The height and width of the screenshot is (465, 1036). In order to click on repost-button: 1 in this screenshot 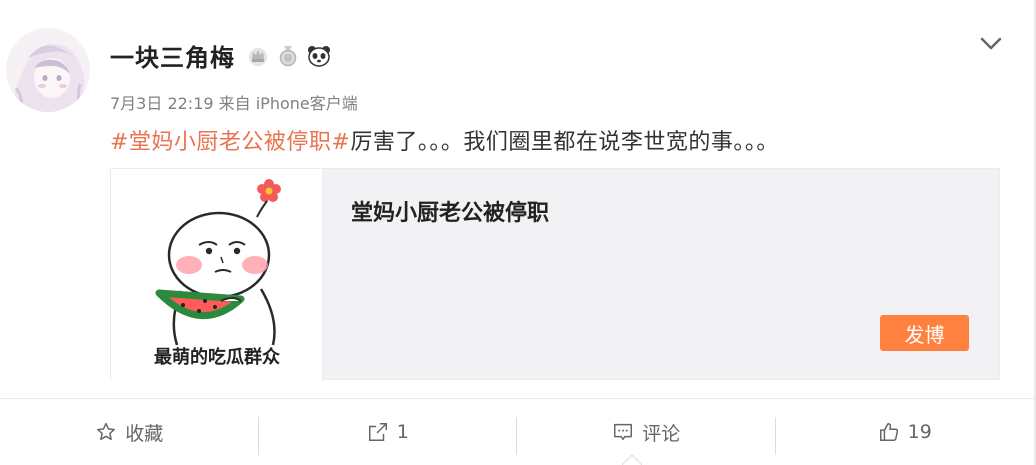, I will do `click(388, 432)`.